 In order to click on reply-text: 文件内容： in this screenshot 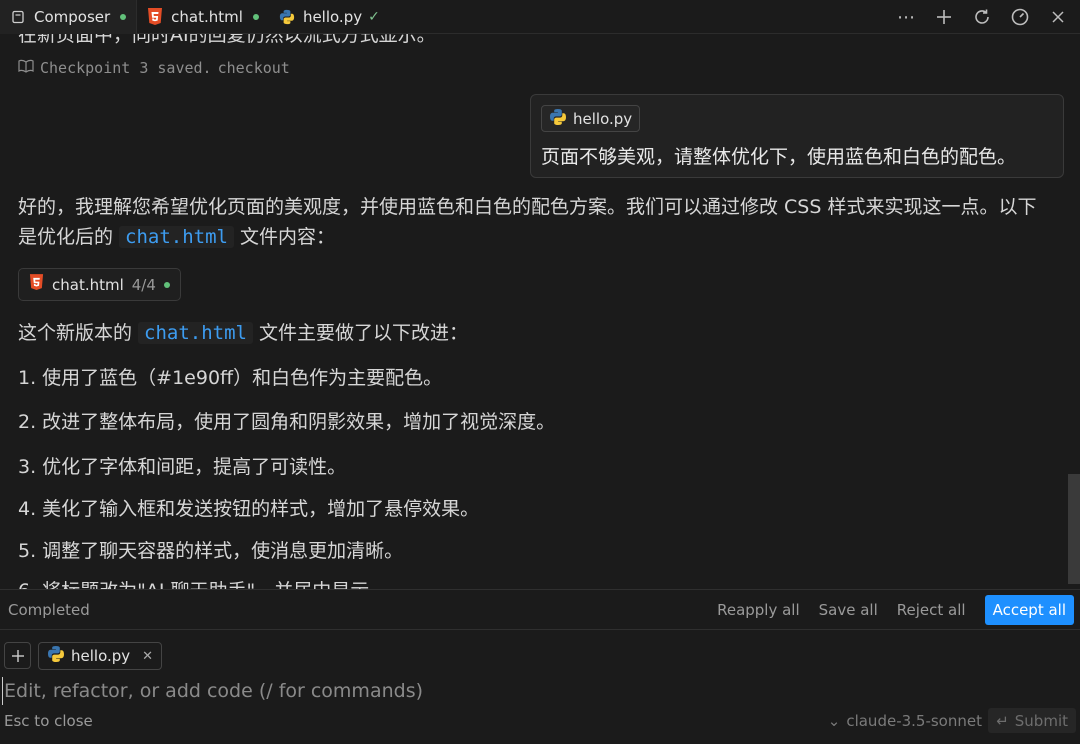, I will do `click(285, 237)`.